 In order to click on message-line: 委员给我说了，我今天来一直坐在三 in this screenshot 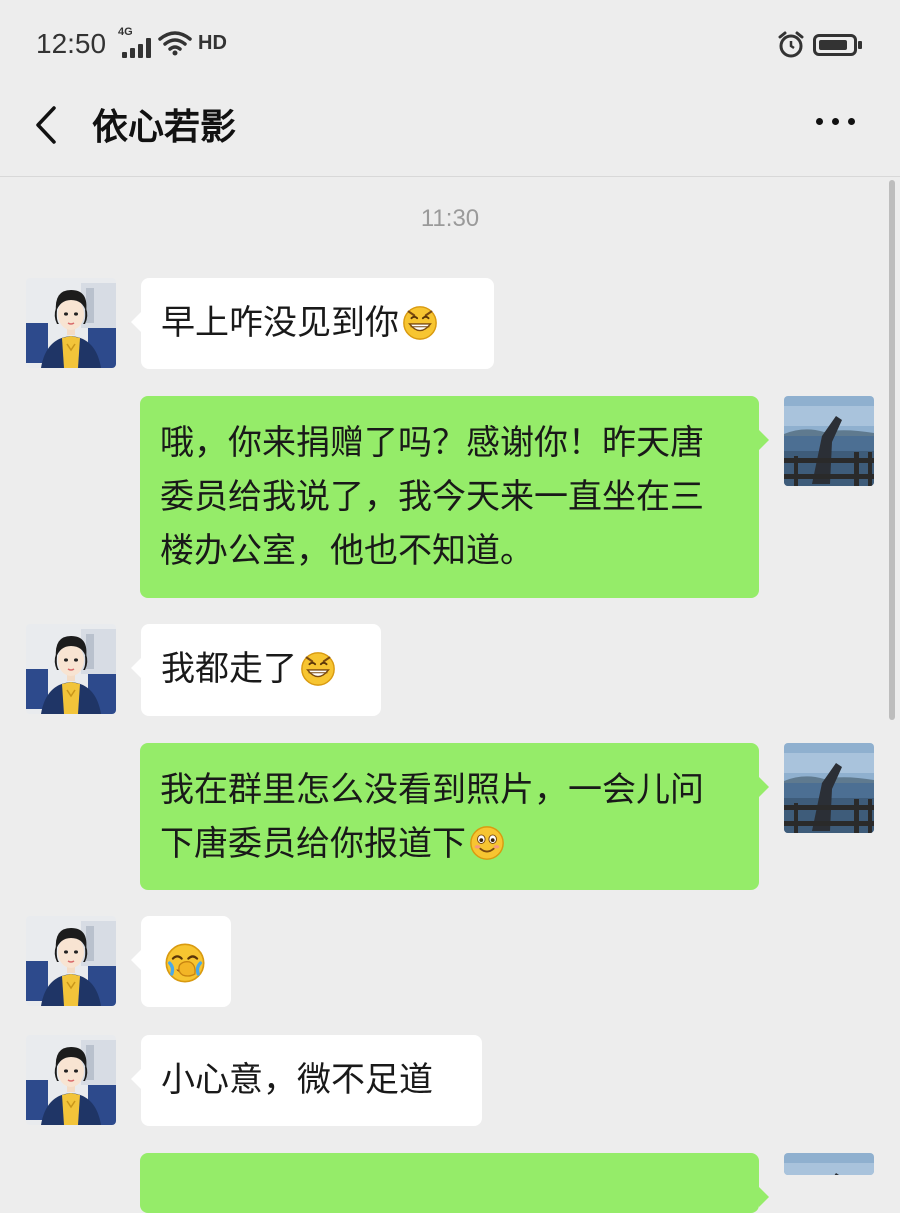, I will do `click(432, 497)`.